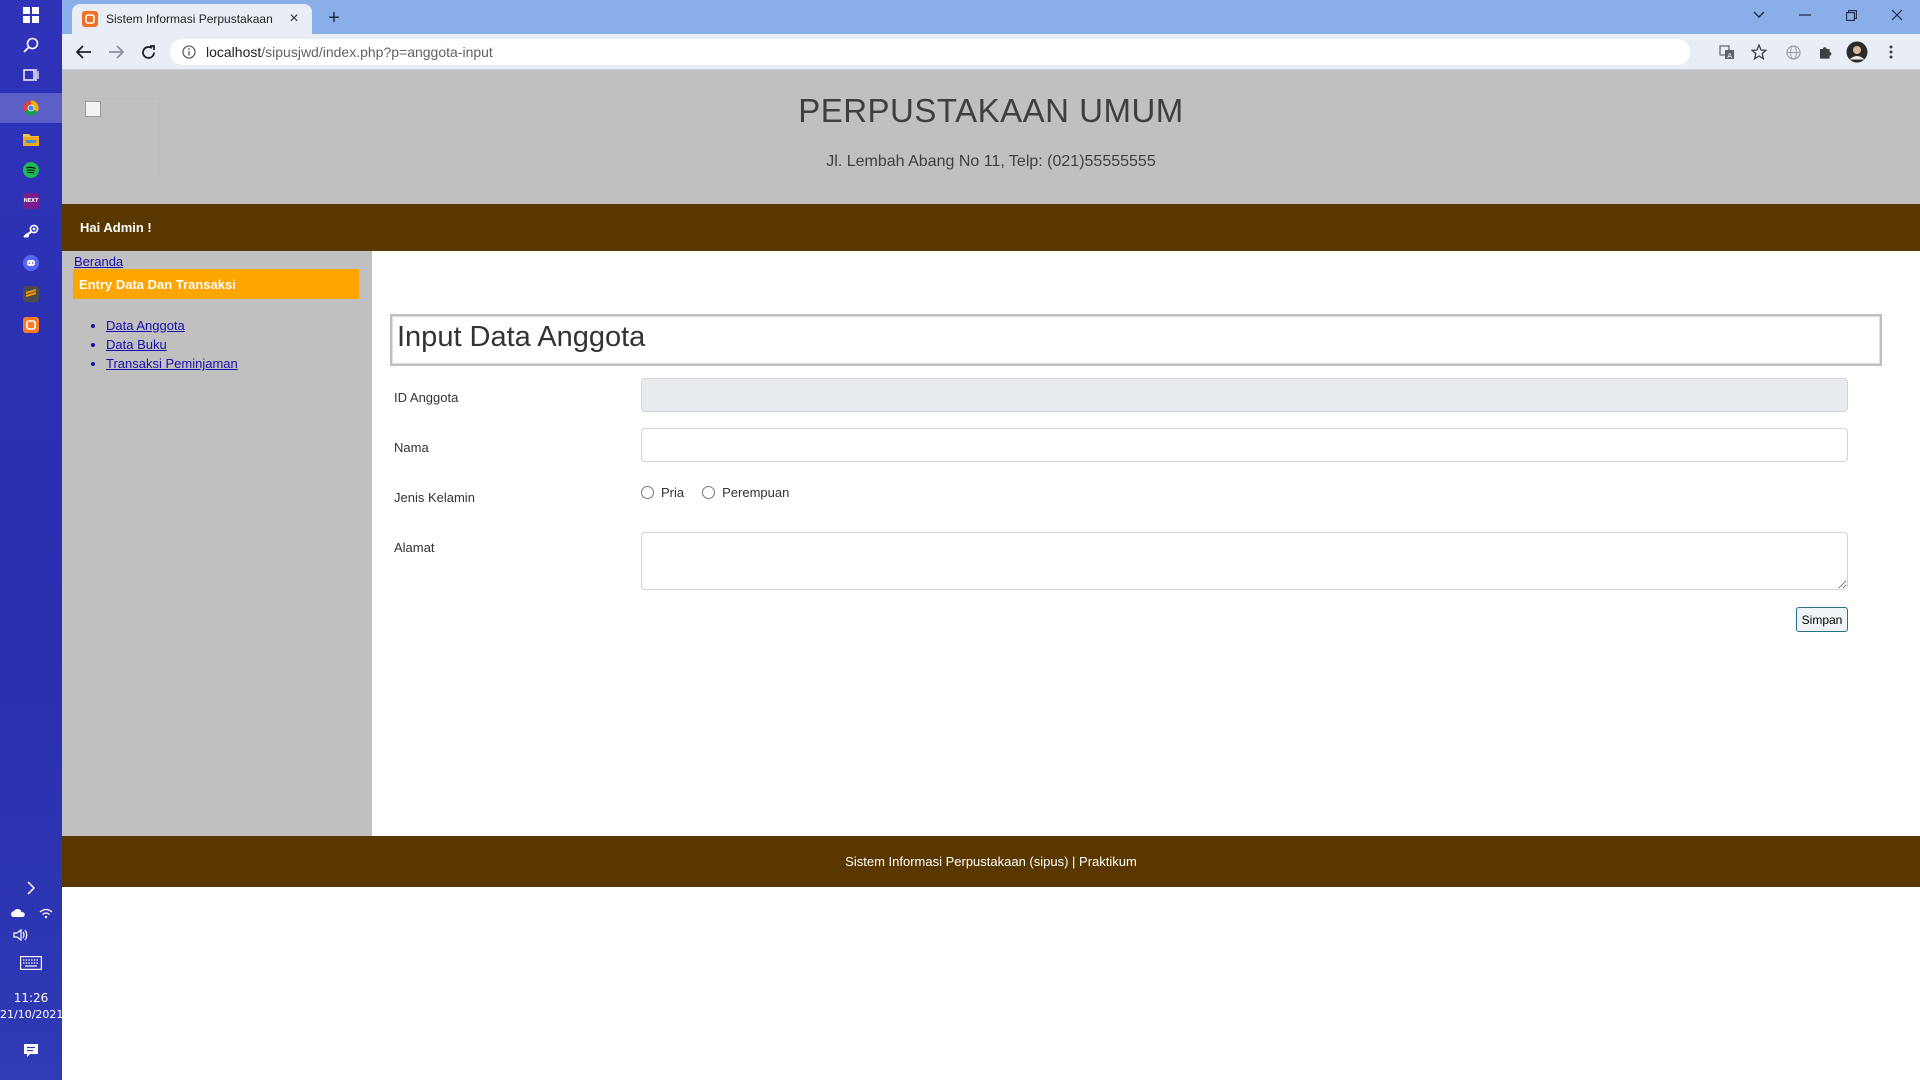 The width and height of the screenshot is (1920, 1080). What do you see at coordinates (216, 284) in the screenshot?
I see `menu-heading: Entry Data Dan Transaksi` at bounding box center [216, 284].